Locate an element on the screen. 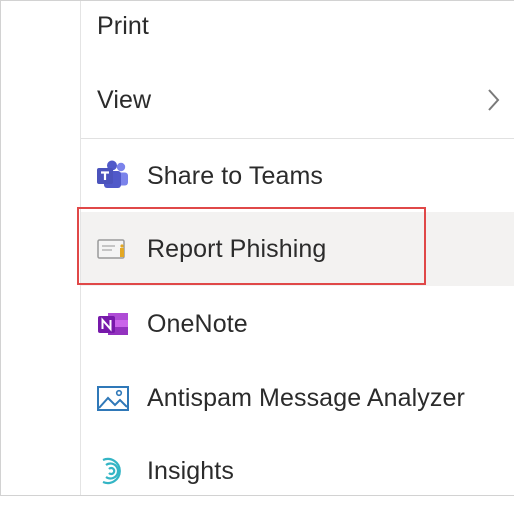 The width and height of the screenshot is (514, 508). image-icon is located at coordinates (113, 398).